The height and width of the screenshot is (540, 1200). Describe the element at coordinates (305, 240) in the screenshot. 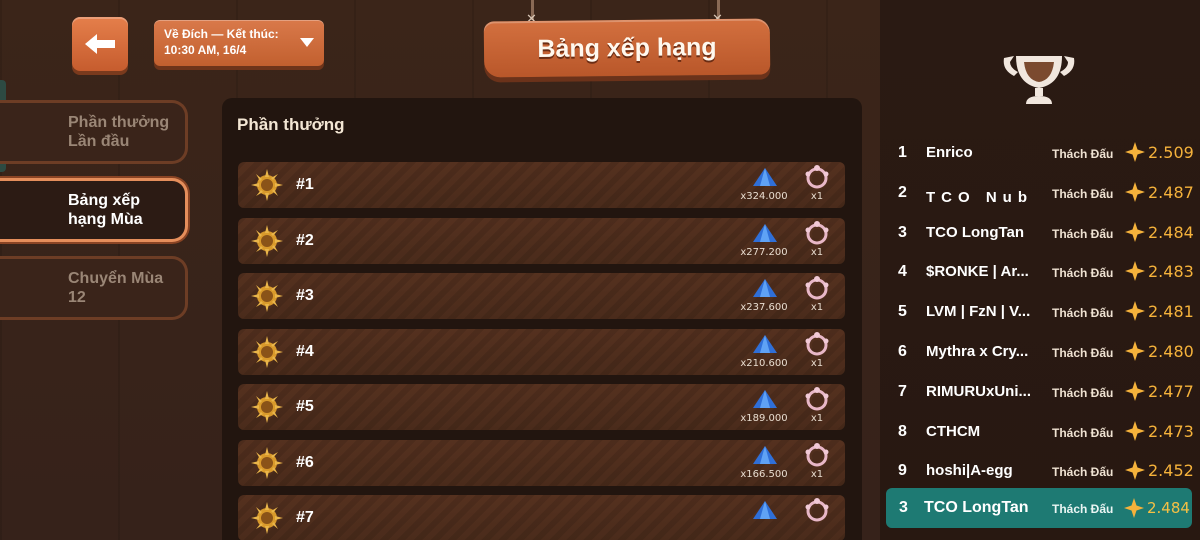

I see `reward-rank: #2` at that location.